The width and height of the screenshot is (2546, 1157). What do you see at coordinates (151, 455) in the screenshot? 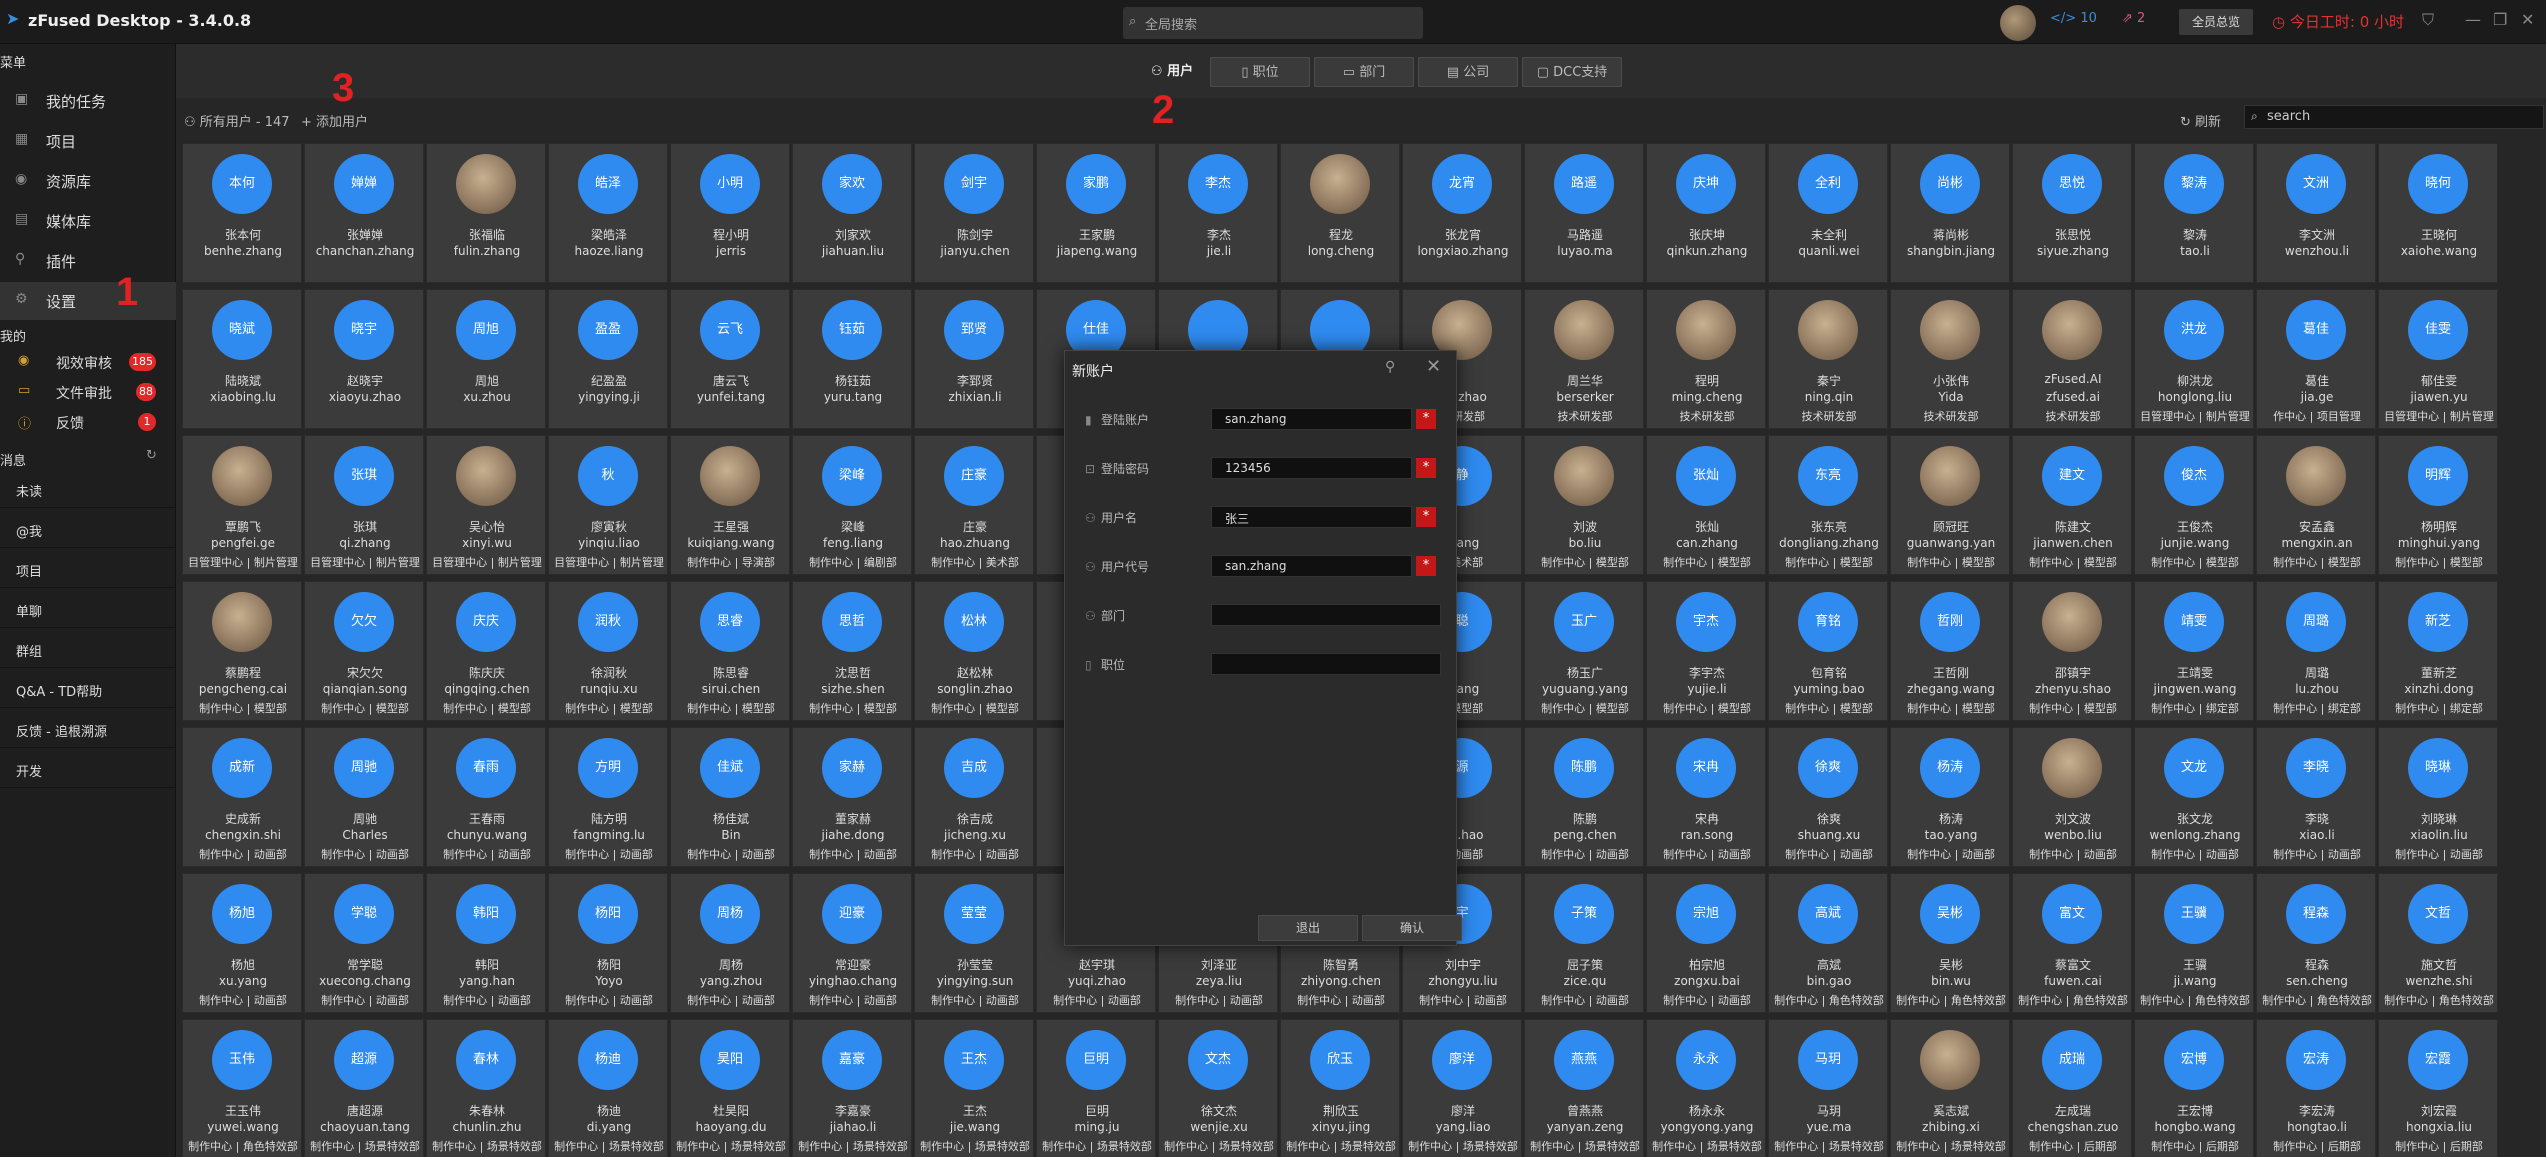
I see `refresh-messages-icon: ↻` at bounding box center [151, 455].